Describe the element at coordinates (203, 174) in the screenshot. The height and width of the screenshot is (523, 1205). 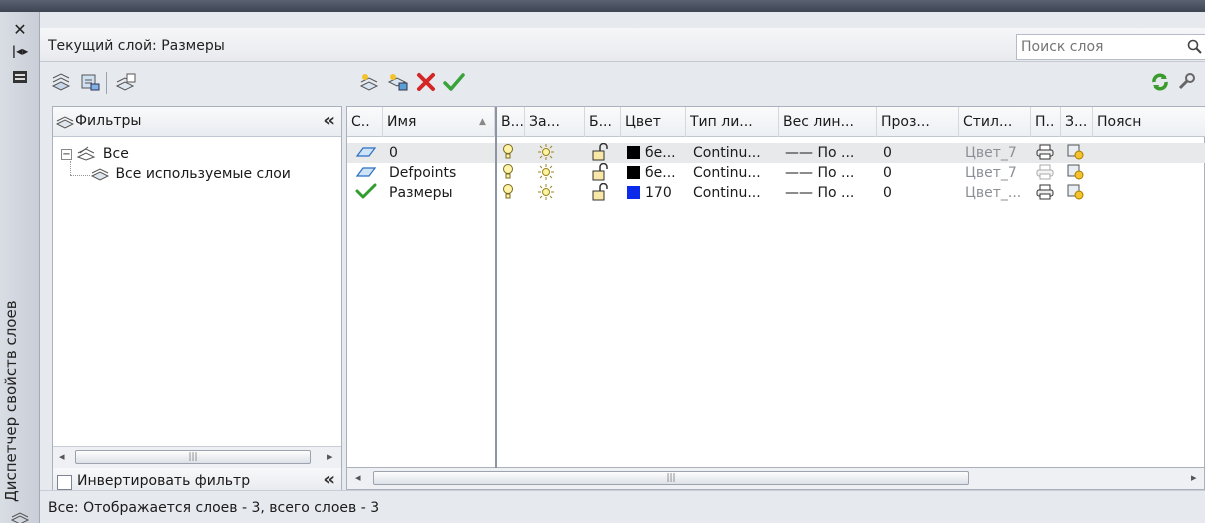
I see `tree-node-used-layers-label: Все используемые слои` at that location.